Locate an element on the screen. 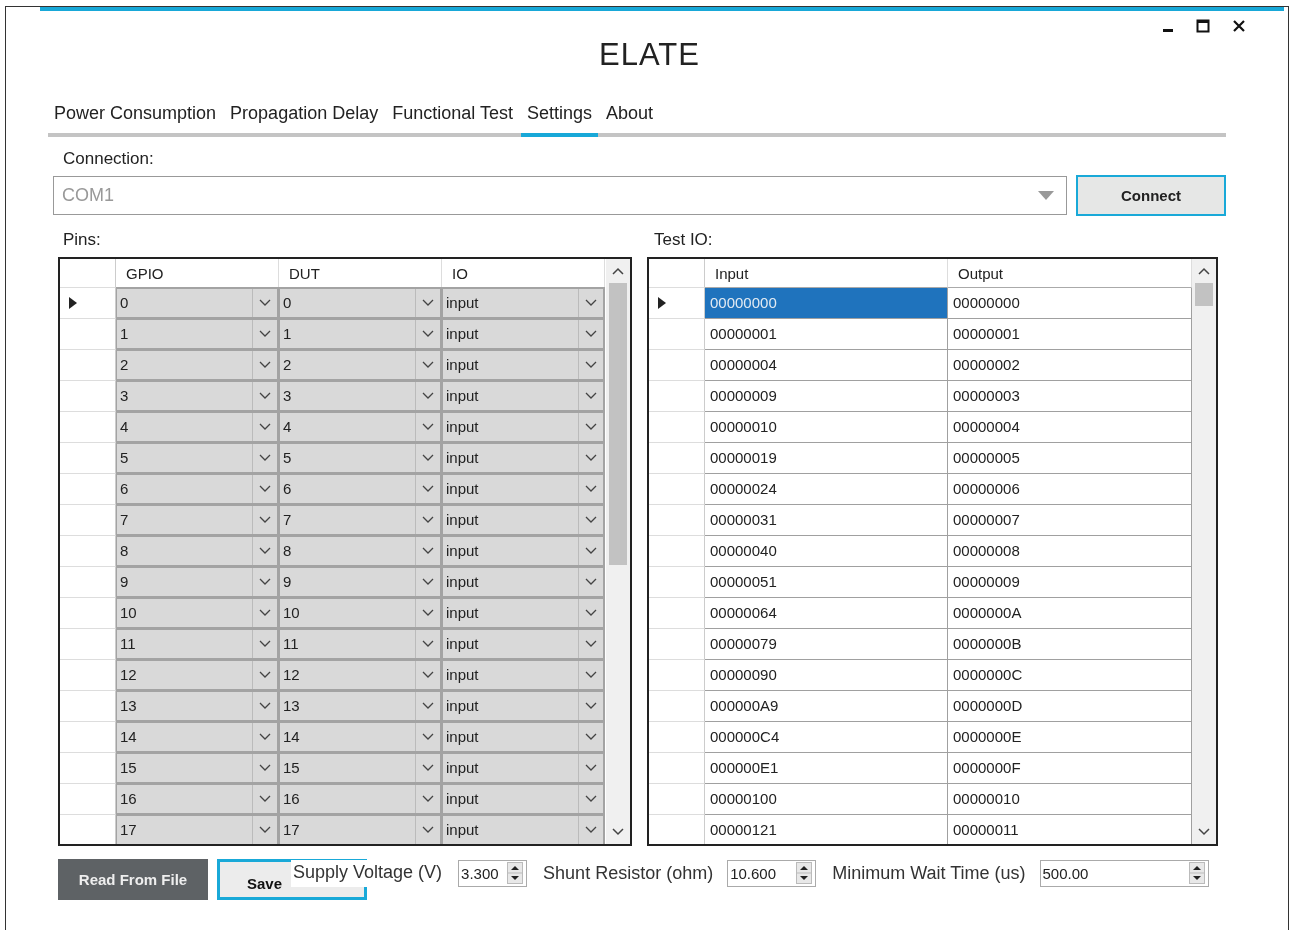 The width and height of the screenshot is (1294, 930). pins-label: Pins: is located at coordinates (82, 240).